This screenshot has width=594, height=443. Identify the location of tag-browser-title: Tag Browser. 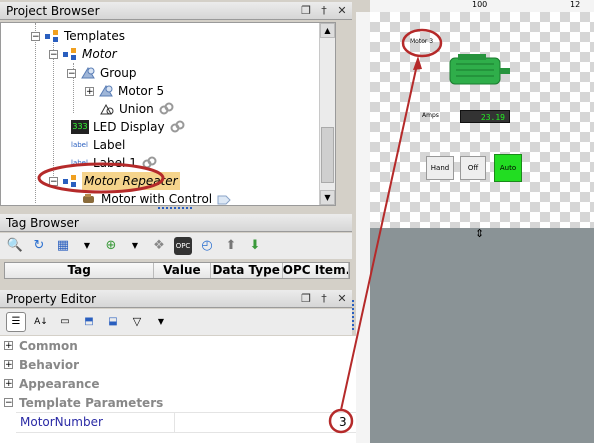
(42, 223).